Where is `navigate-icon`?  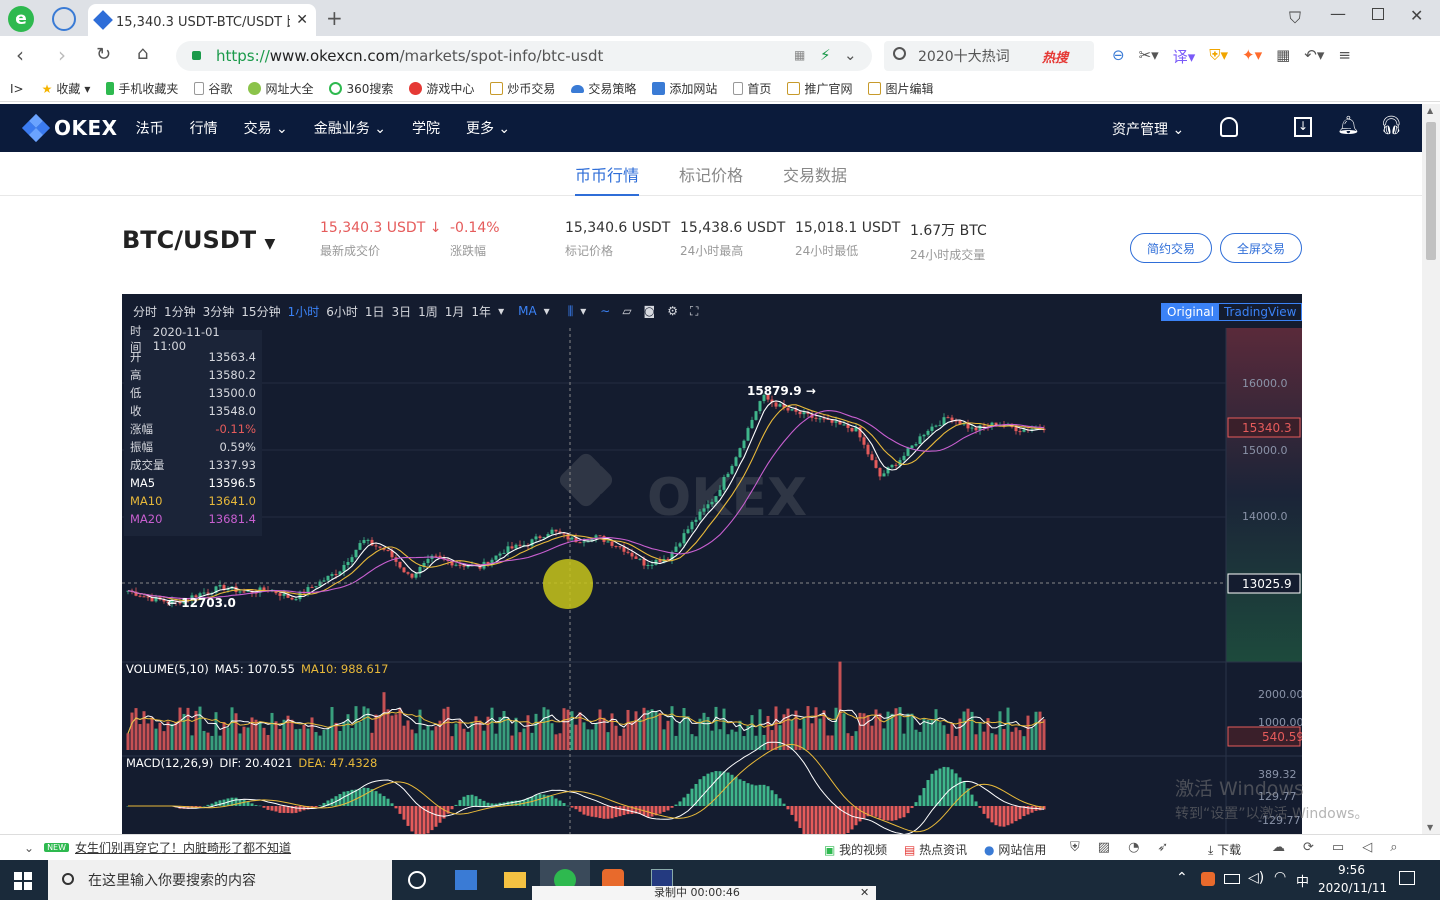
navigate-icon is located at coordinates (64, 19).